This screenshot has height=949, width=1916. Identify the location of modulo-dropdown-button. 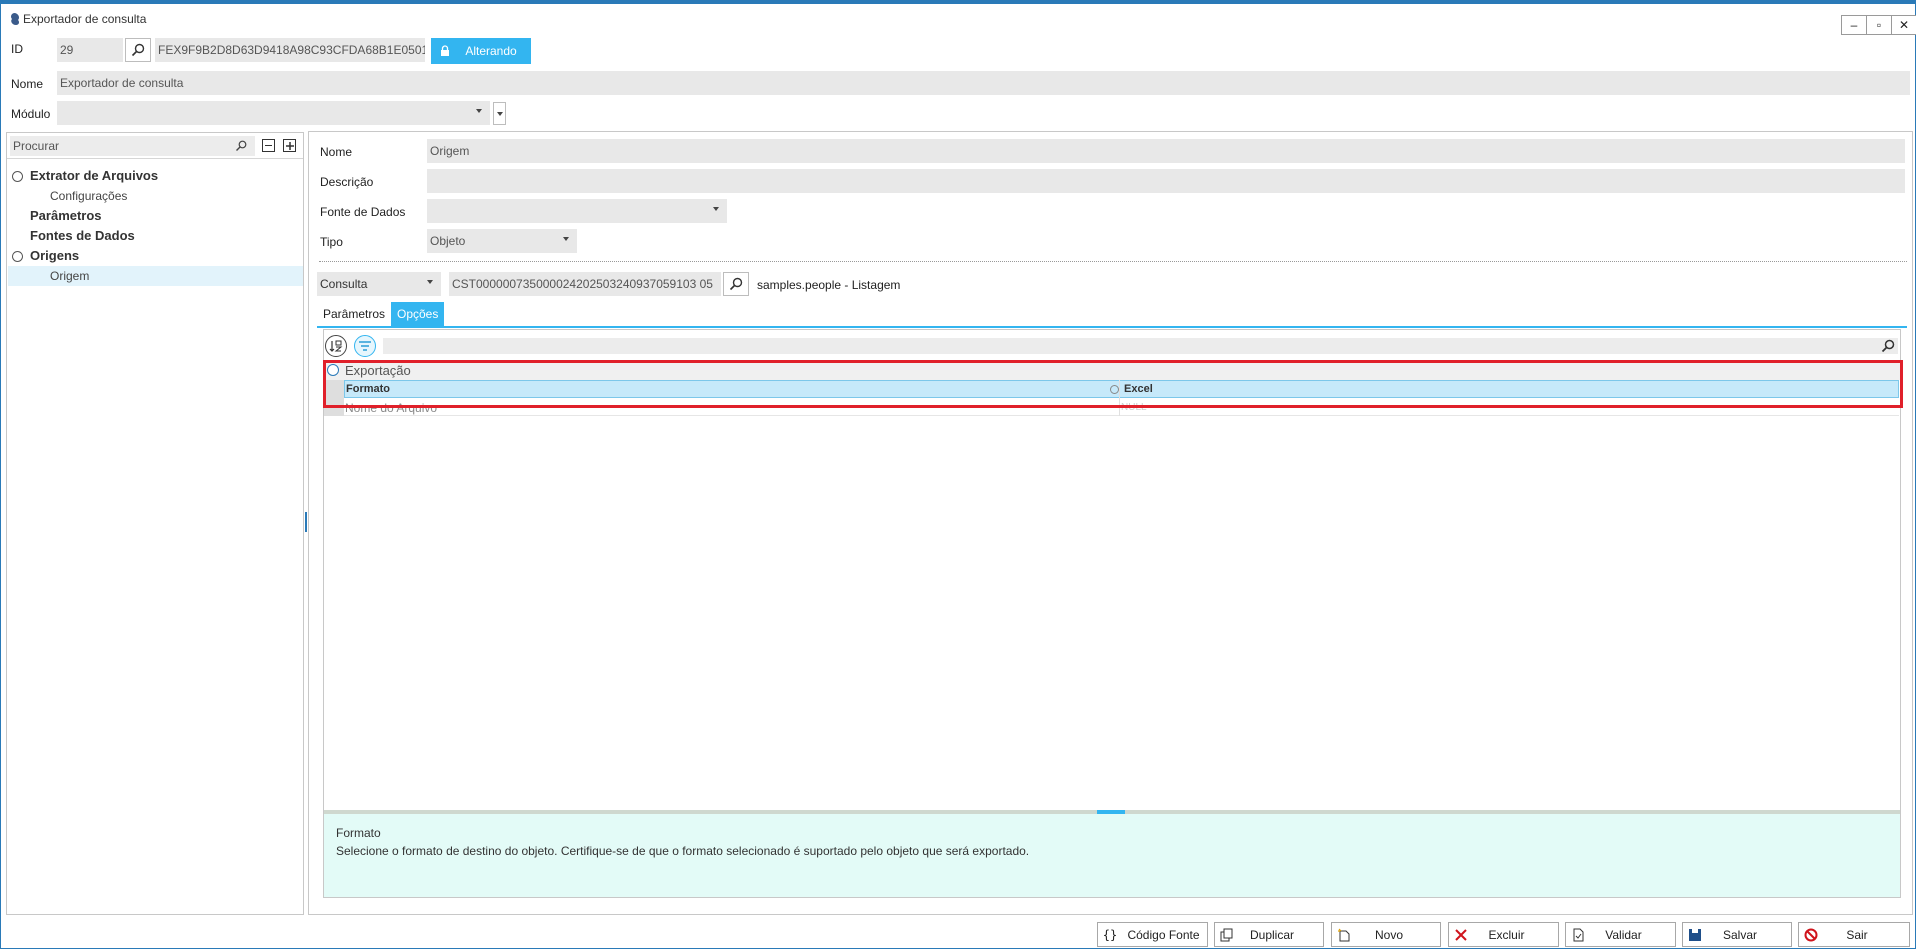
(499, 113).